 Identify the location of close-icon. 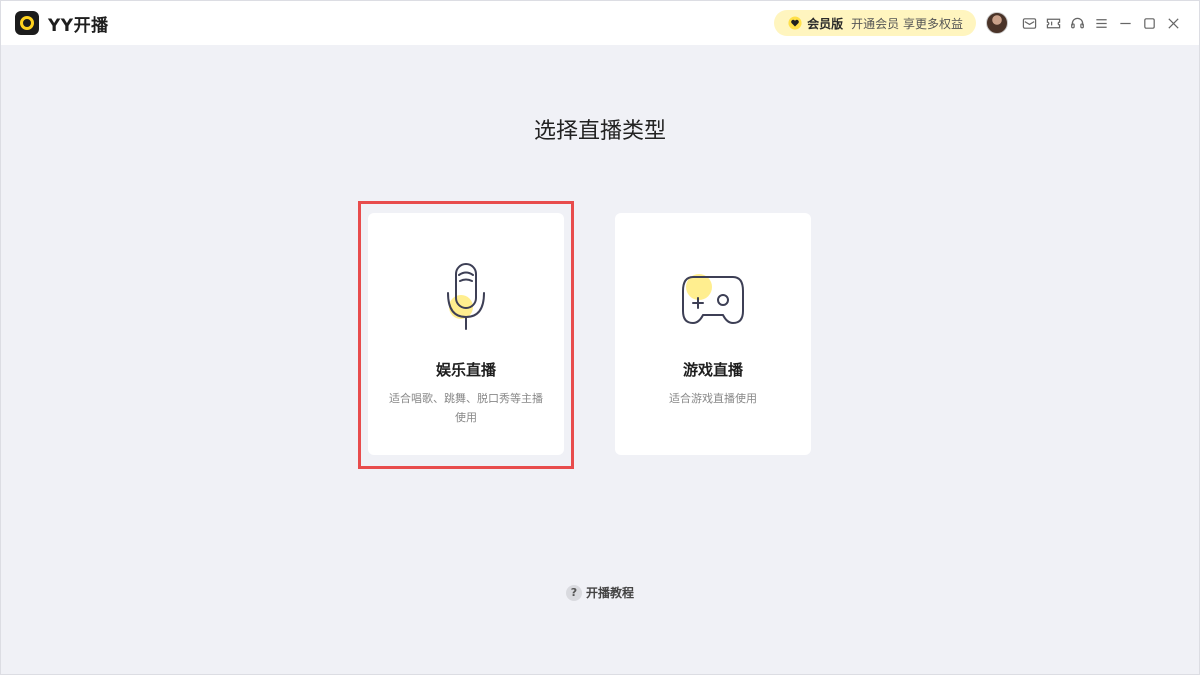
(1173, 23).